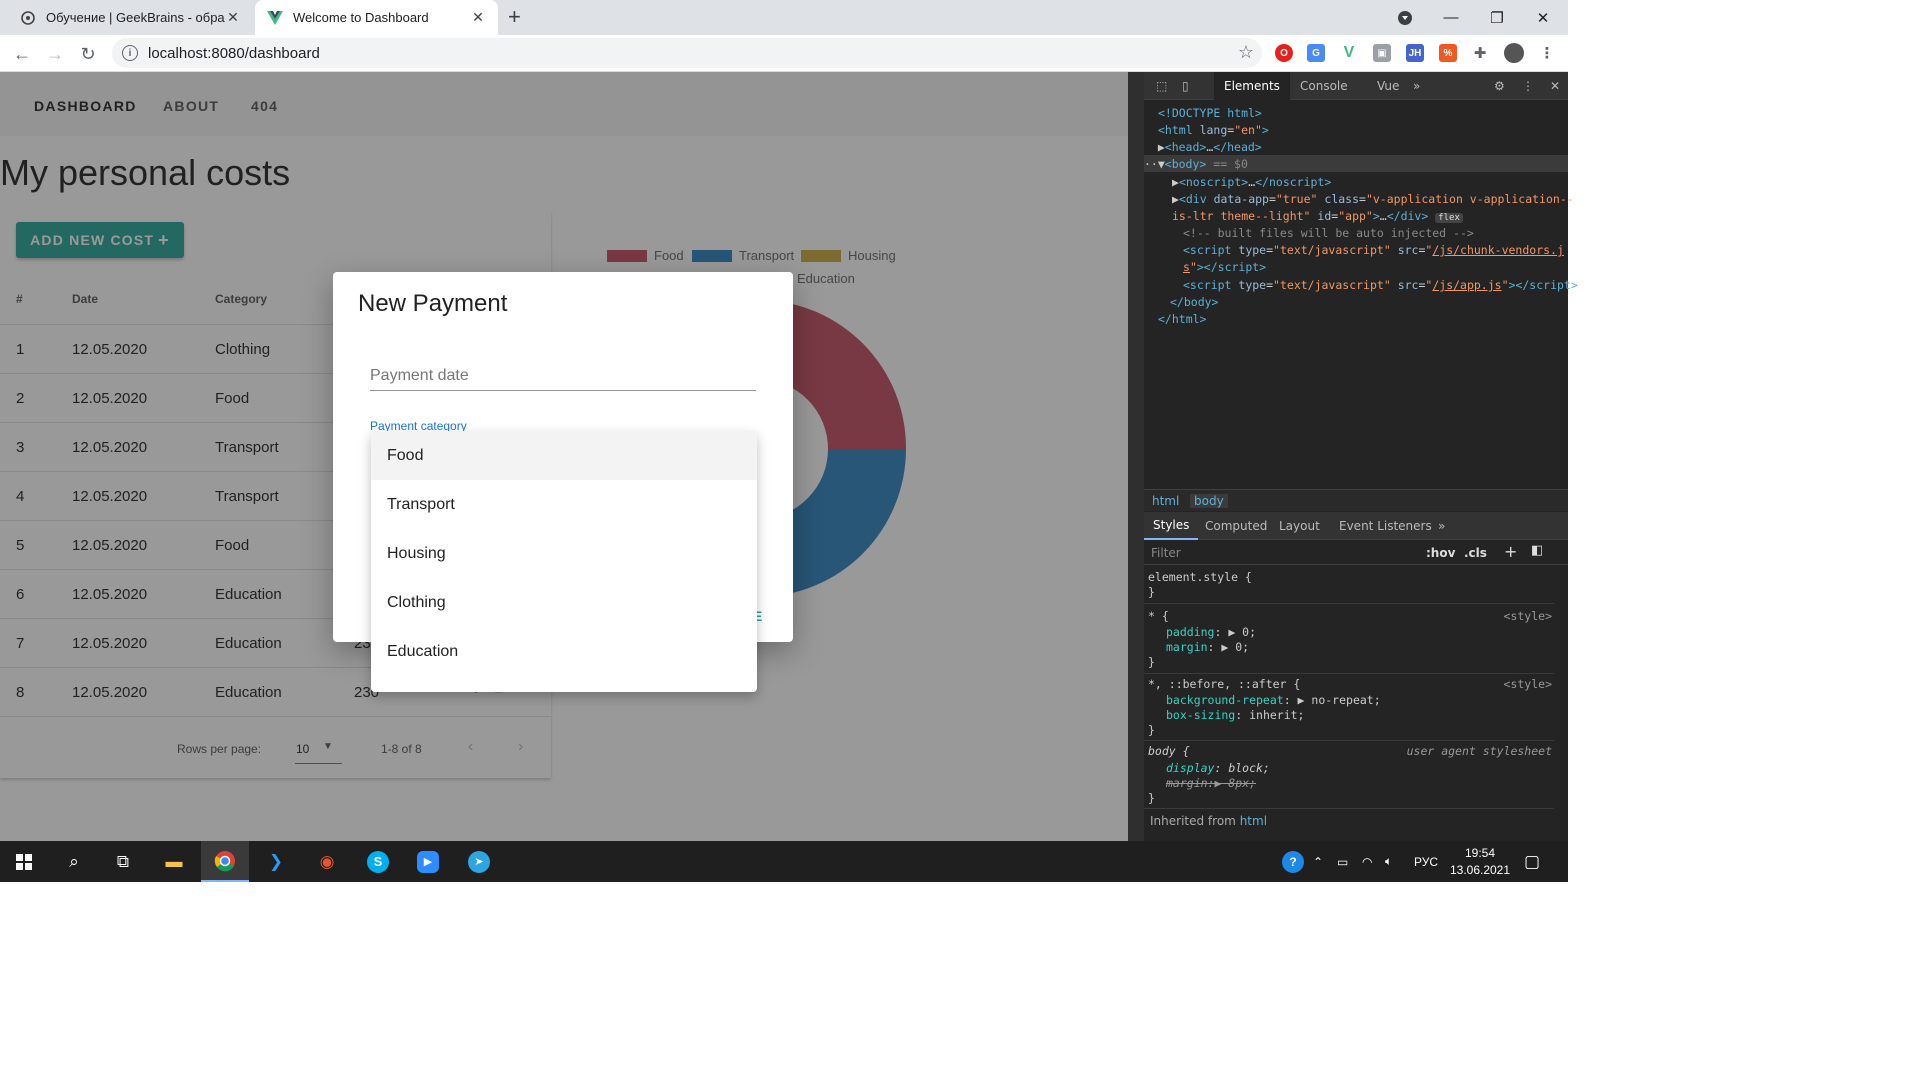 The width and height of the screenshot is (1920, 1080). Describe the element at coordinates (130, 53) in the screenshot. I see `site-info-icon: i` at that location.